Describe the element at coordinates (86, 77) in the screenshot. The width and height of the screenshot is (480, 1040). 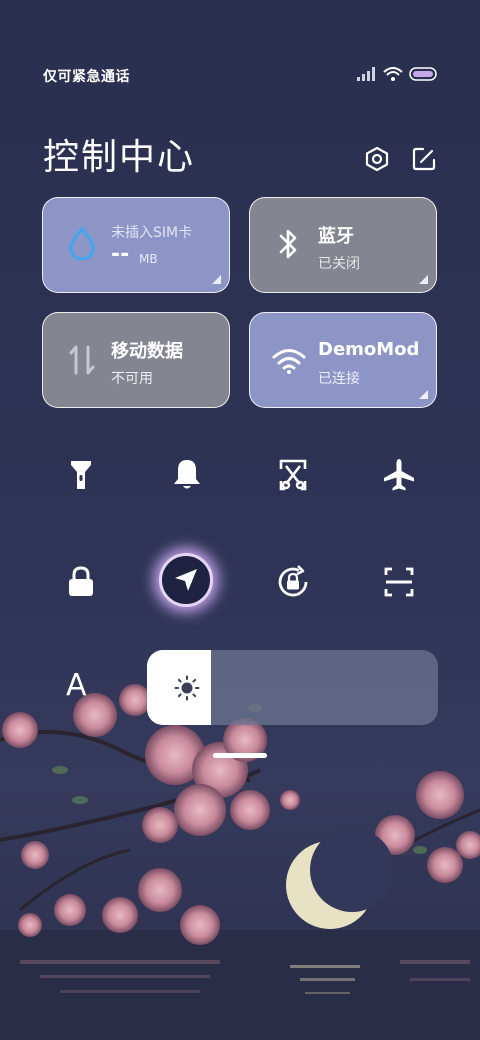
I see `carrier-text: 仅可紧急通话` at that location.